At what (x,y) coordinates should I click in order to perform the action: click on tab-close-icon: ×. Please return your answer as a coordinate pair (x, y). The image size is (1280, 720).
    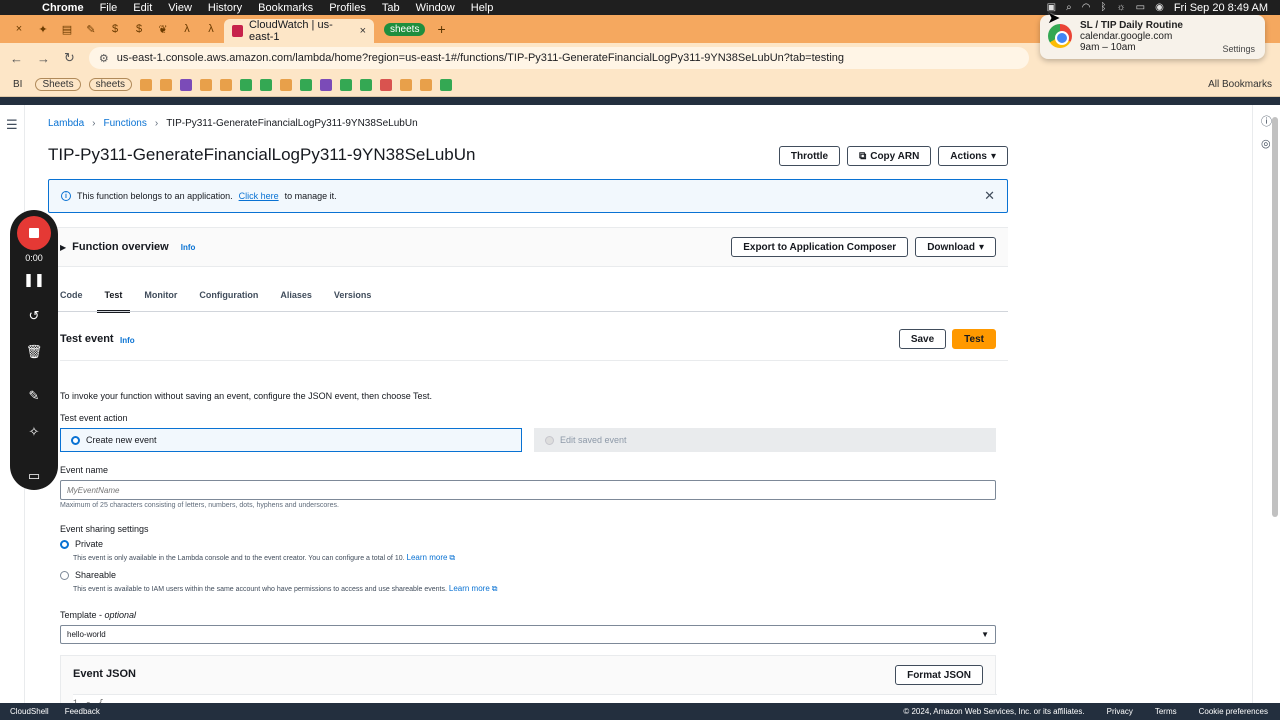
    Looking at the image, I should click on (19, 29).